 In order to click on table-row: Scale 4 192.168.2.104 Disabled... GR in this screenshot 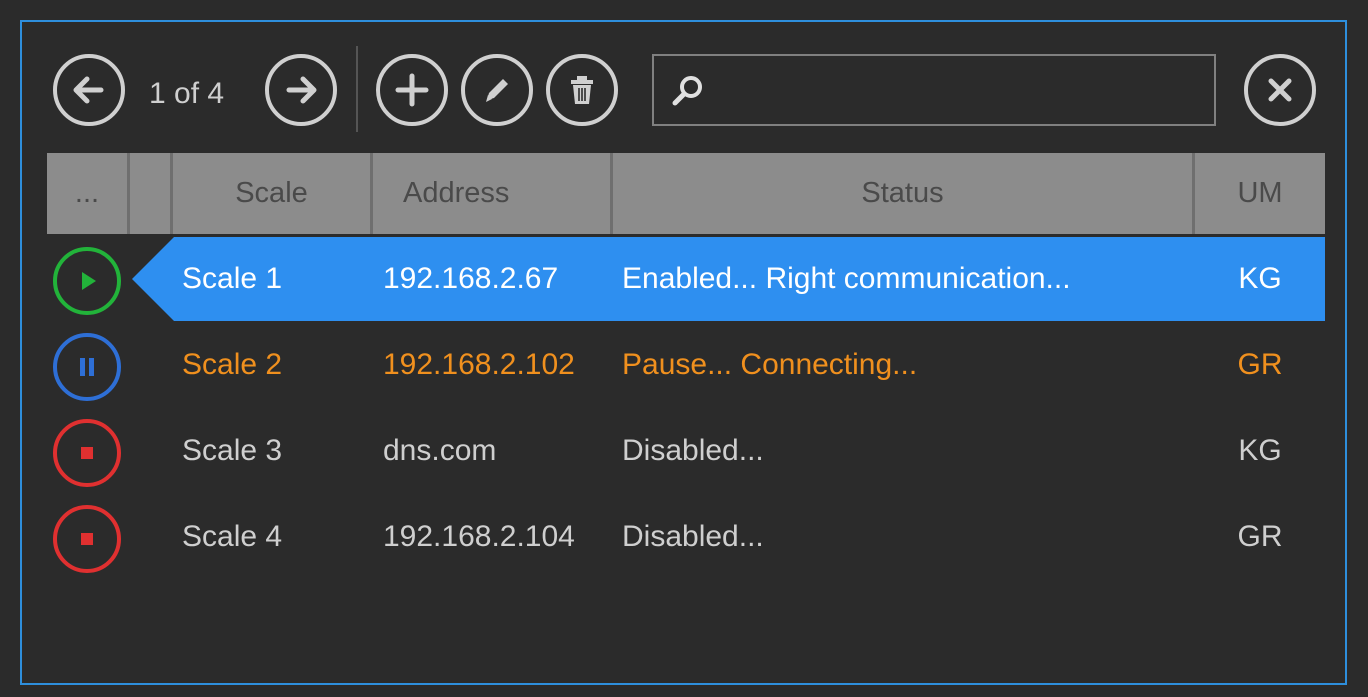, I will do `click(674, 537)`.